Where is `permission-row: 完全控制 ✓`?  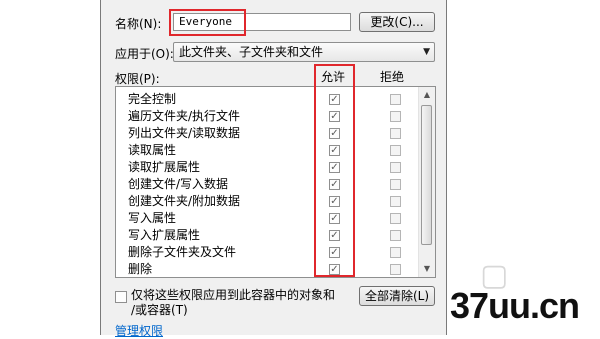
permission-row: 完全控制 ✓ is located at coordinates (268, 99).